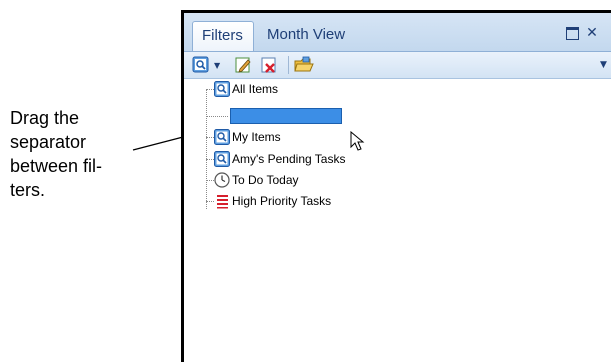 Image resolution: width=611 pixels, height=362 pixels. I want to click on tree-item-label: All Items, so click(255, 89).